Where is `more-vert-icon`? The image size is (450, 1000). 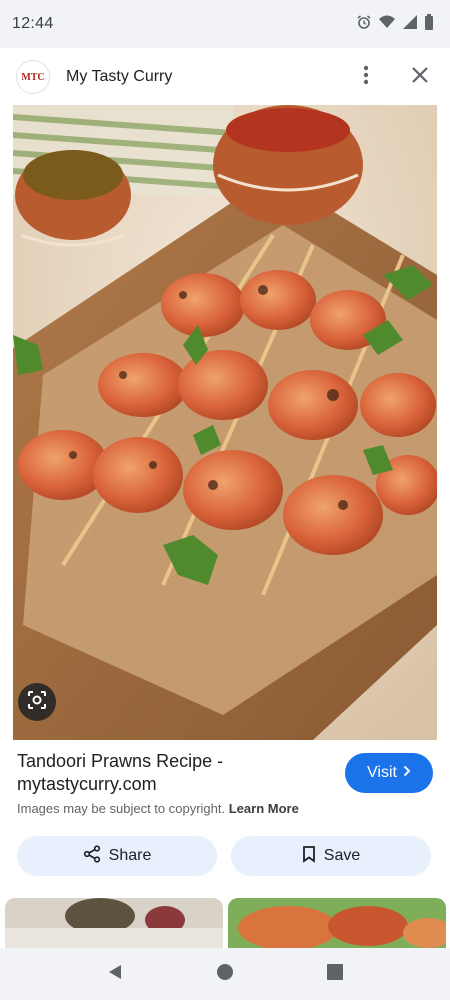
more-vert-icon is located at coordinates (366, 77).